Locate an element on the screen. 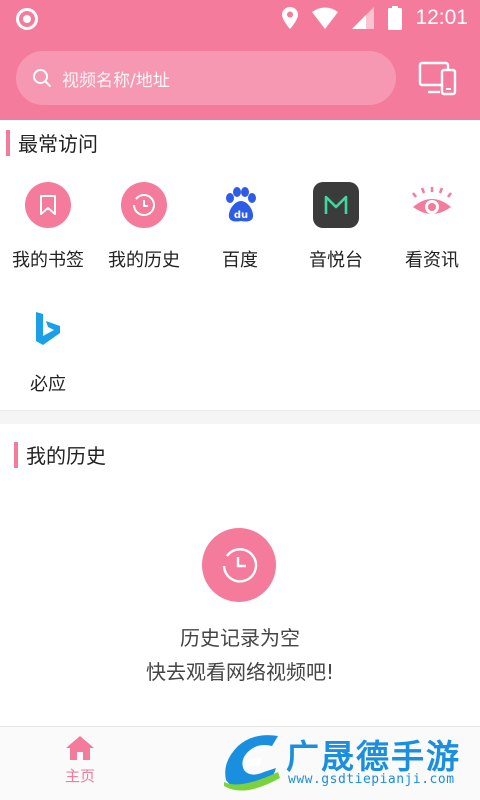  tab-home: 主页 is located at coordinates (80, 760).